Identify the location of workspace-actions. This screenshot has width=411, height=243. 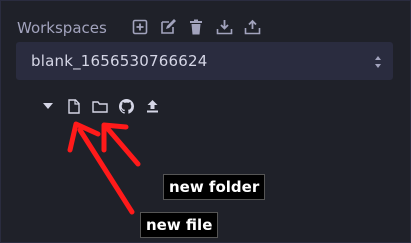
(196, 27).